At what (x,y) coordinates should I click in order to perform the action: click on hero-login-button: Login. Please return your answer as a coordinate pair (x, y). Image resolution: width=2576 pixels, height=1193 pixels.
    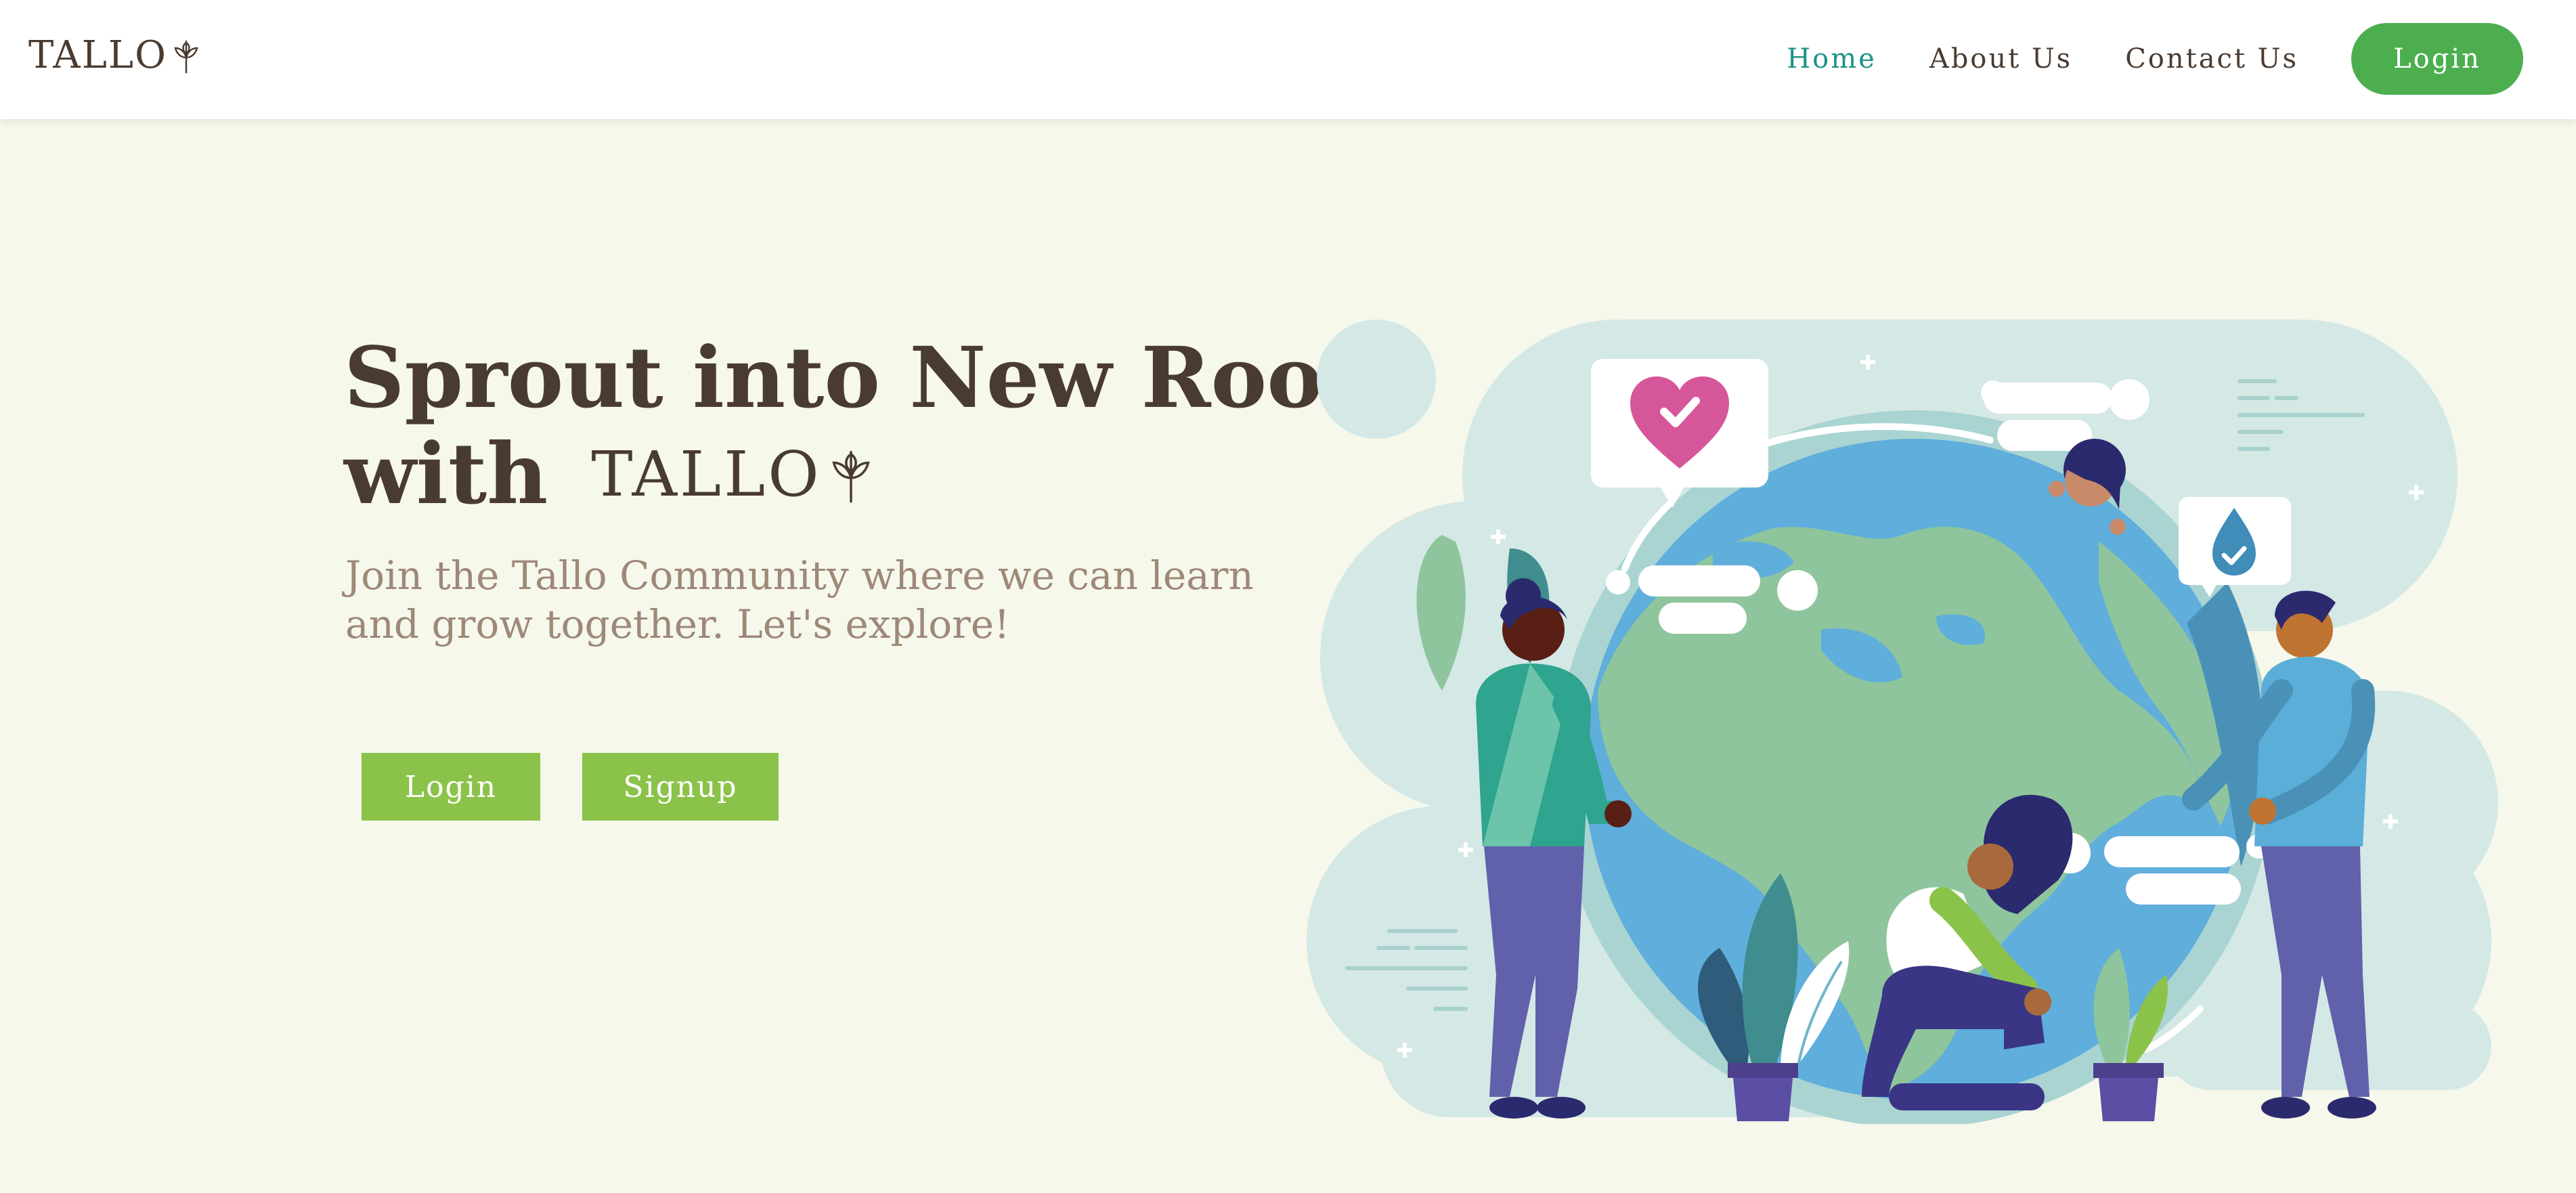
    Looking at the image, I should click on (451, 787).